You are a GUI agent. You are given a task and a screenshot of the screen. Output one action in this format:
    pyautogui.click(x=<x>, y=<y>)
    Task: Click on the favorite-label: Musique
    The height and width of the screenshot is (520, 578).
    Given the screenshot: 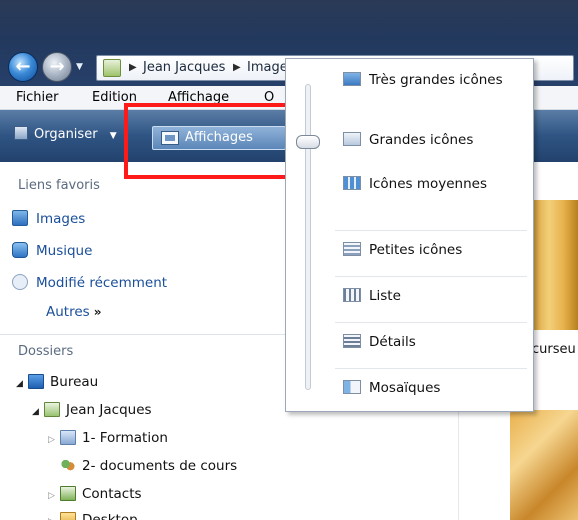 What is the action you would take?
    pyautogui.click(x=64, y=251)
    